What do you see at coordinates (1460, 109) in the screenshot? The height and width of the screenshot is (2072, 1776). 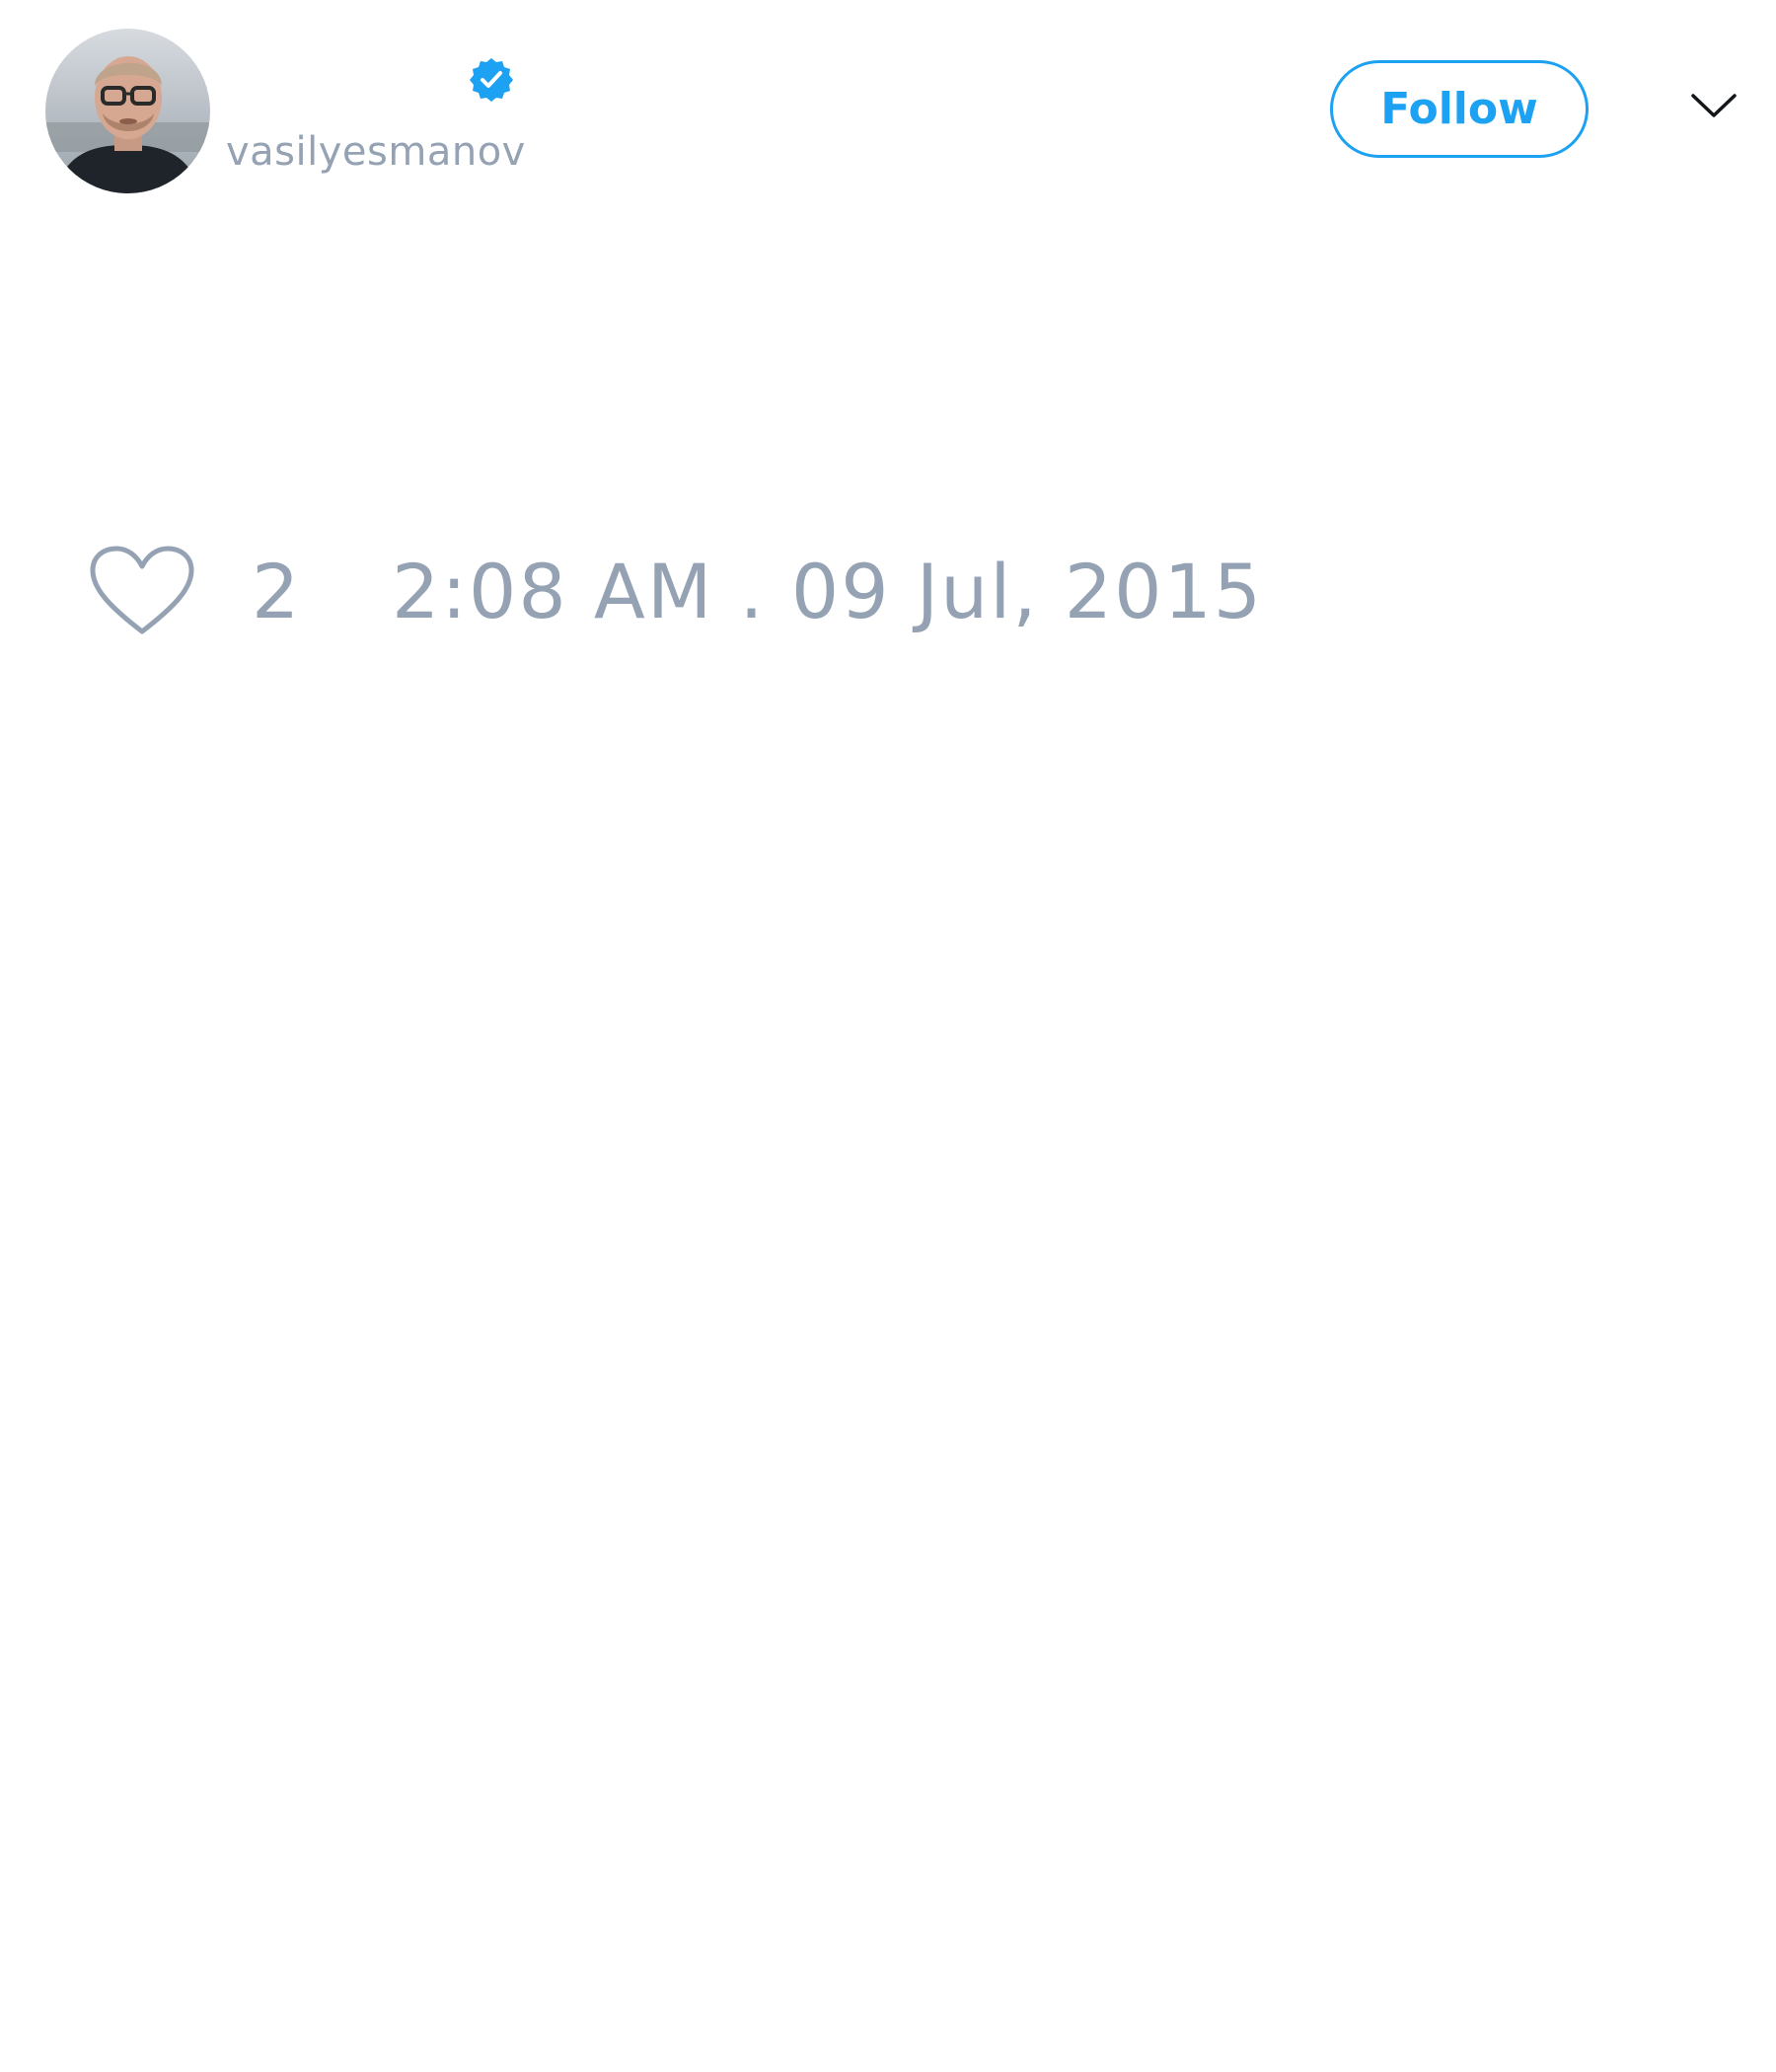 I see `follow-button: Follow` at bounding box center [1460, 109].